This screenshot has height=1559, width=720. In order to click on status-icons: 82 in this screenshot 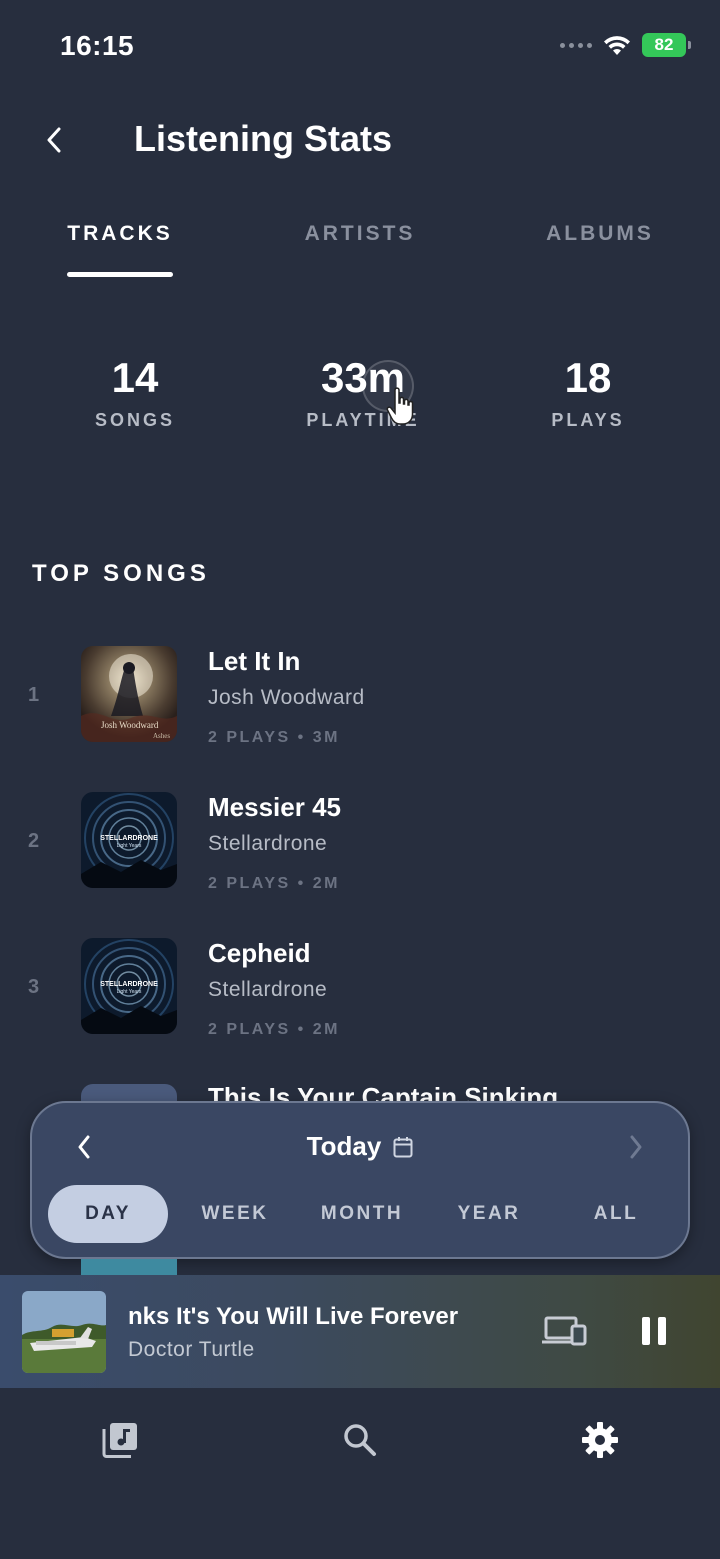, I will do `click(625, 45)`.